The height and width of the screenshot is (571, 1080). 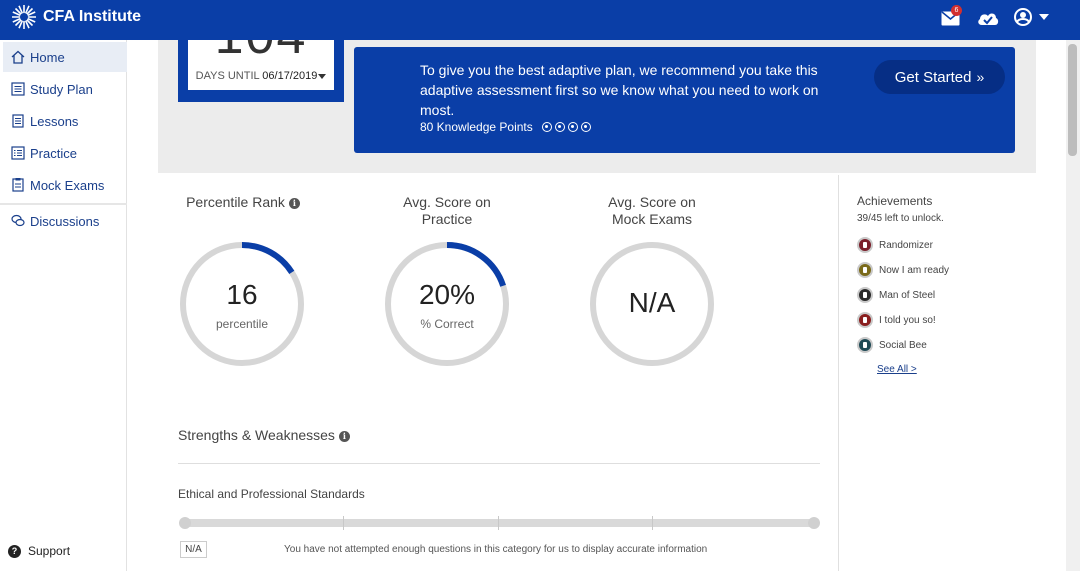 What do you see at coordinates (54, 121) in the screenshot?
I see `sidebar-item-label: Lessons` at bounding box center [54, 121].